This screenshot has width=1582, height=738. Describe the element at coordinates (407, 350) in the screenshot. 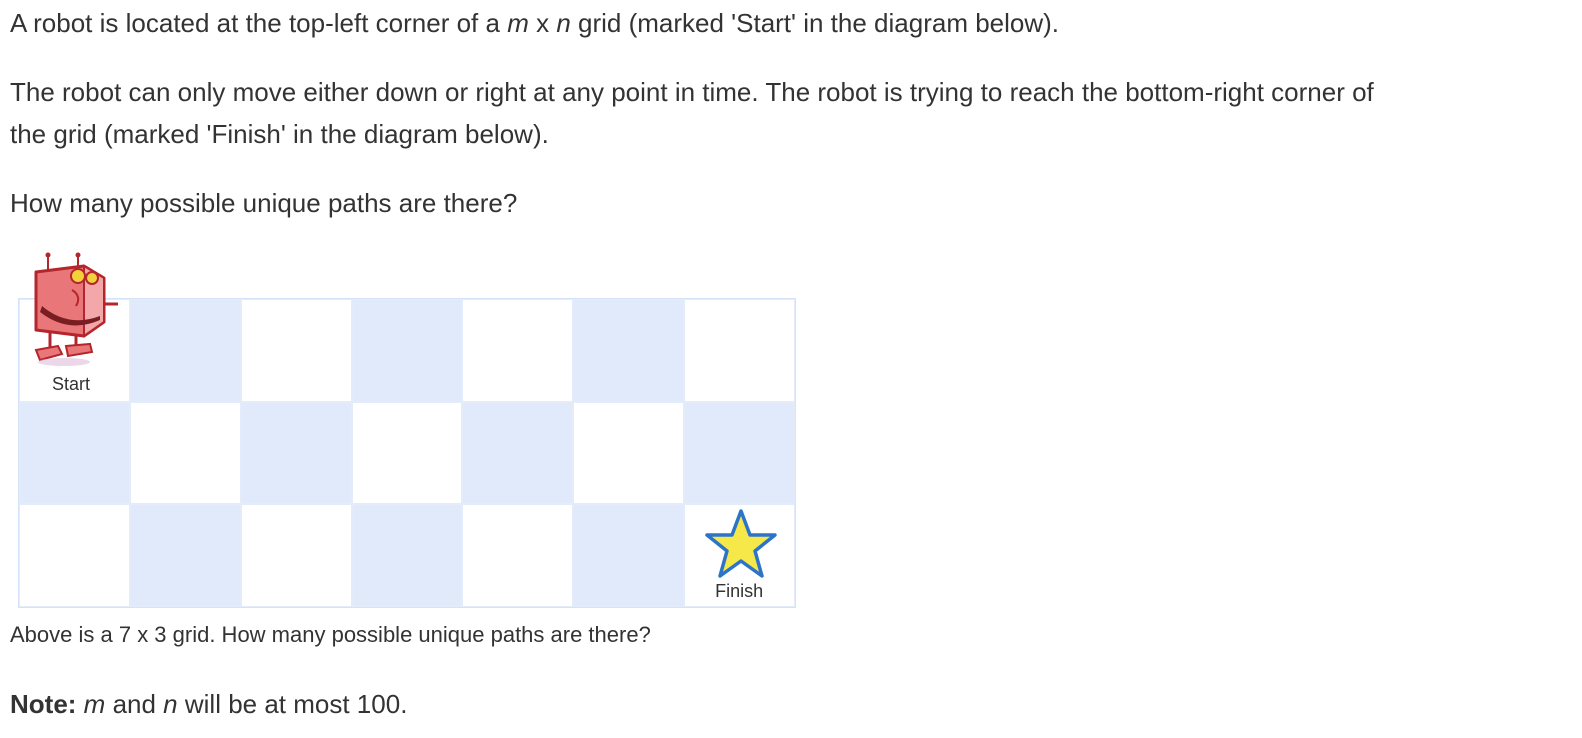

I see `grid-cell-r1-c4` at that location.